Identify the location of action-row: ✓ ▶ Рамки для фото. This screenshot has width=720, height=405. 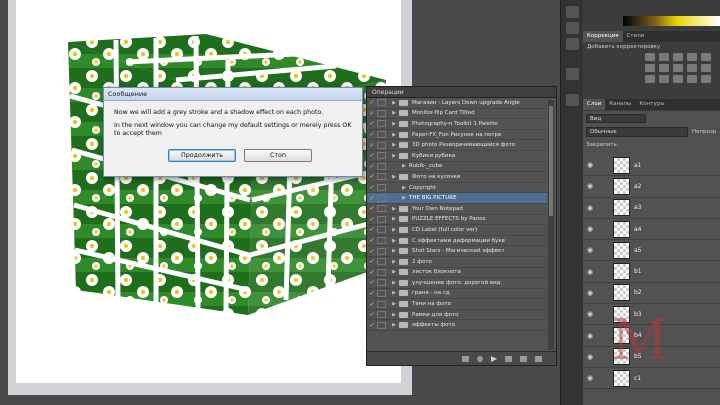
(457, 315).